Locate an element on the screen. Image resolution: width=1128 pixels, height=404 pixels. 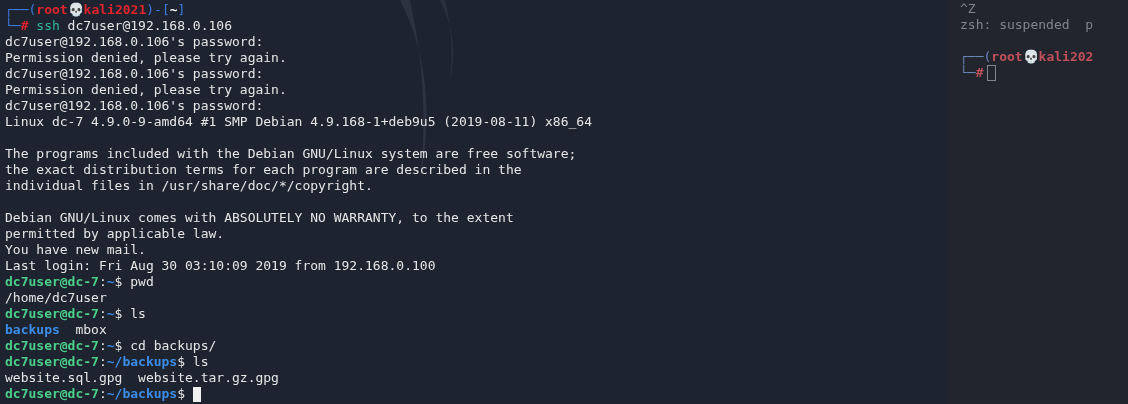
terminal-line: The programs included with the Debian GNU/Linux system are free software; is located at coordinates (291, 154).